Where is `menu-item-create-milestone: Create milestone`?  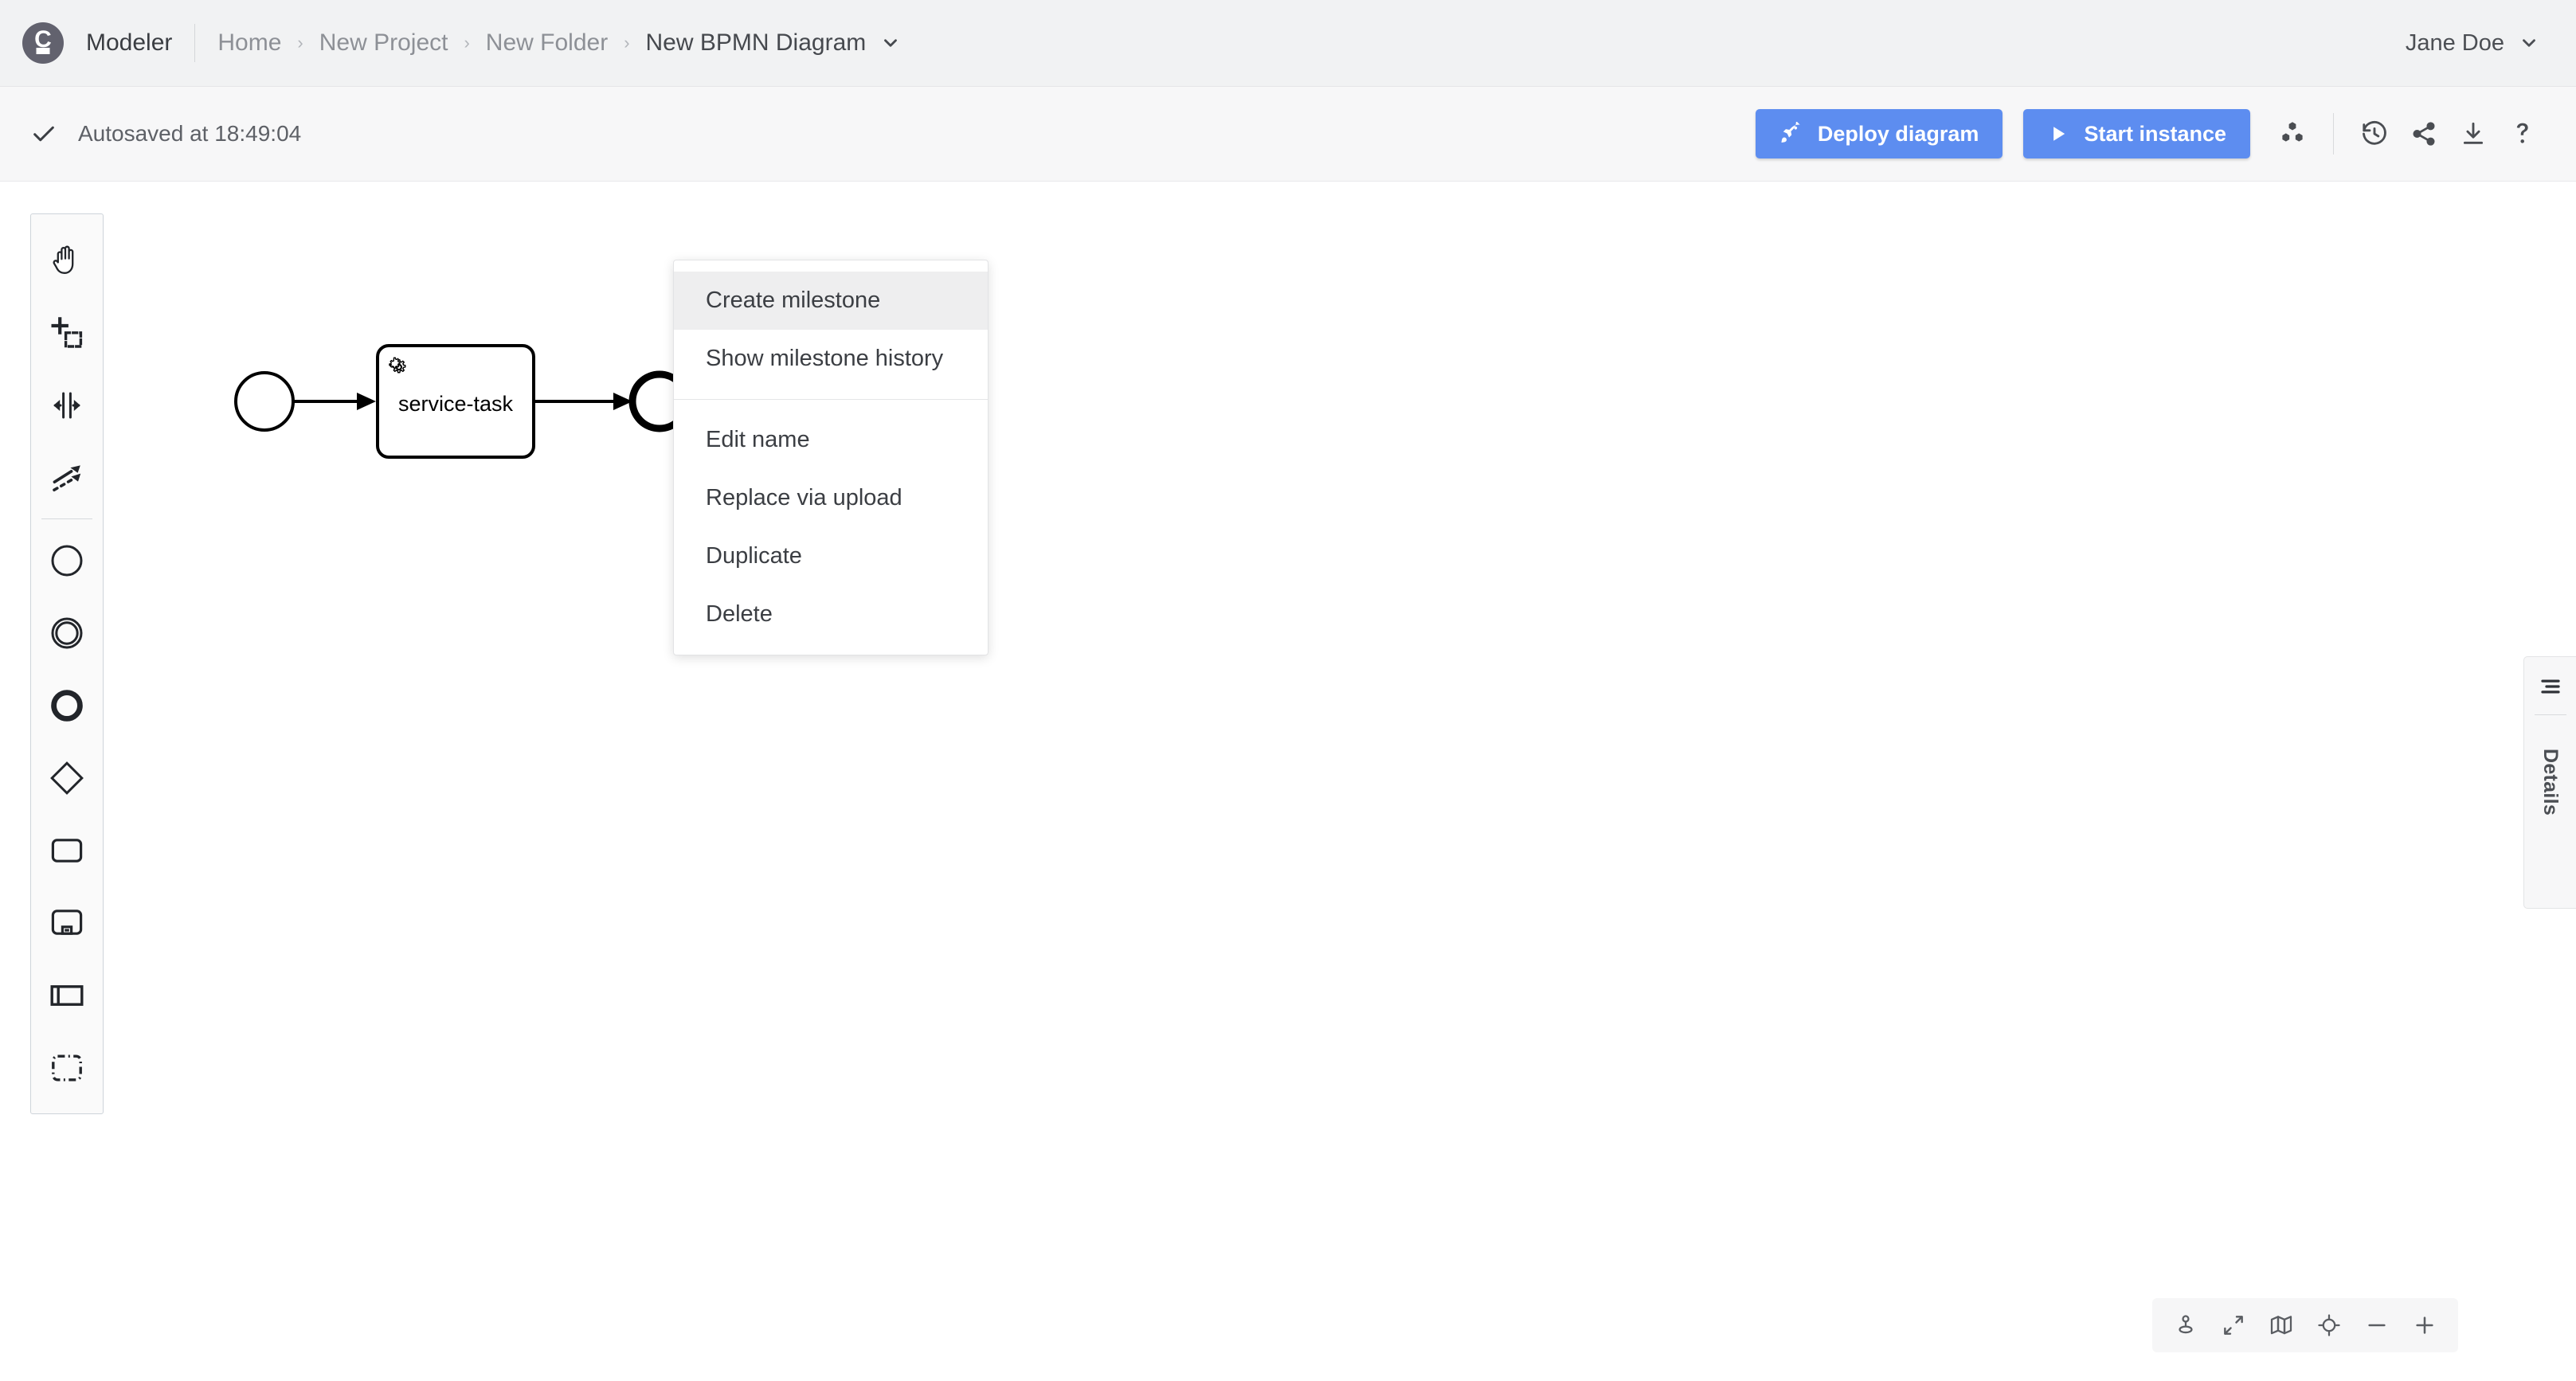 menu-item-create-milestone: Create milestone is located at coordinates (831, 301).